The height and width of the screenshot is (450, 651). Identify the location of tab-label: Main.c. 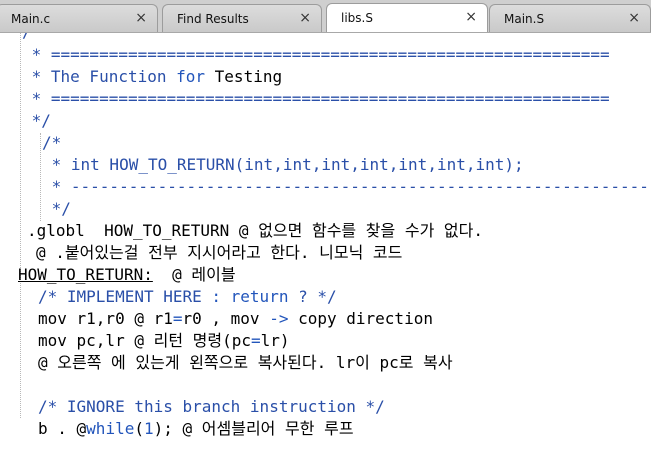
(31, 19).